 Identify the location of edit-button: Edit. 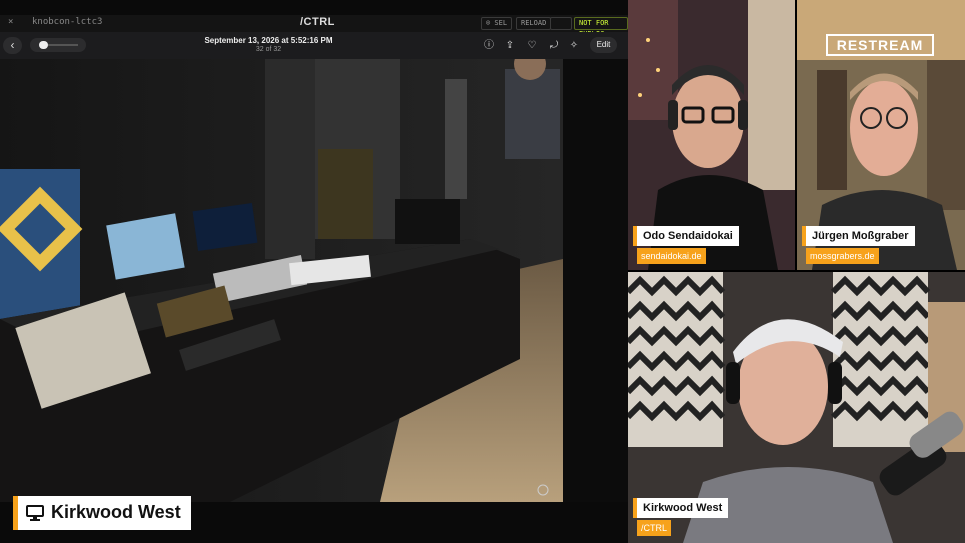
(603, 45).